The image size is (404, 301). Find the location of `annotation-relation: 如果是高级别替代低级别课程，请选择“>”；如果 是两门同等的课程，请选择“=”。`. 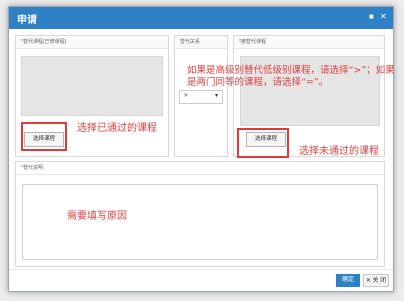

annotation-relation: 如果是高级别替代低级别课程，请选择“>”；如果 是两门同等的课程，请选择“=”。 is located at coordinates (291, 77).